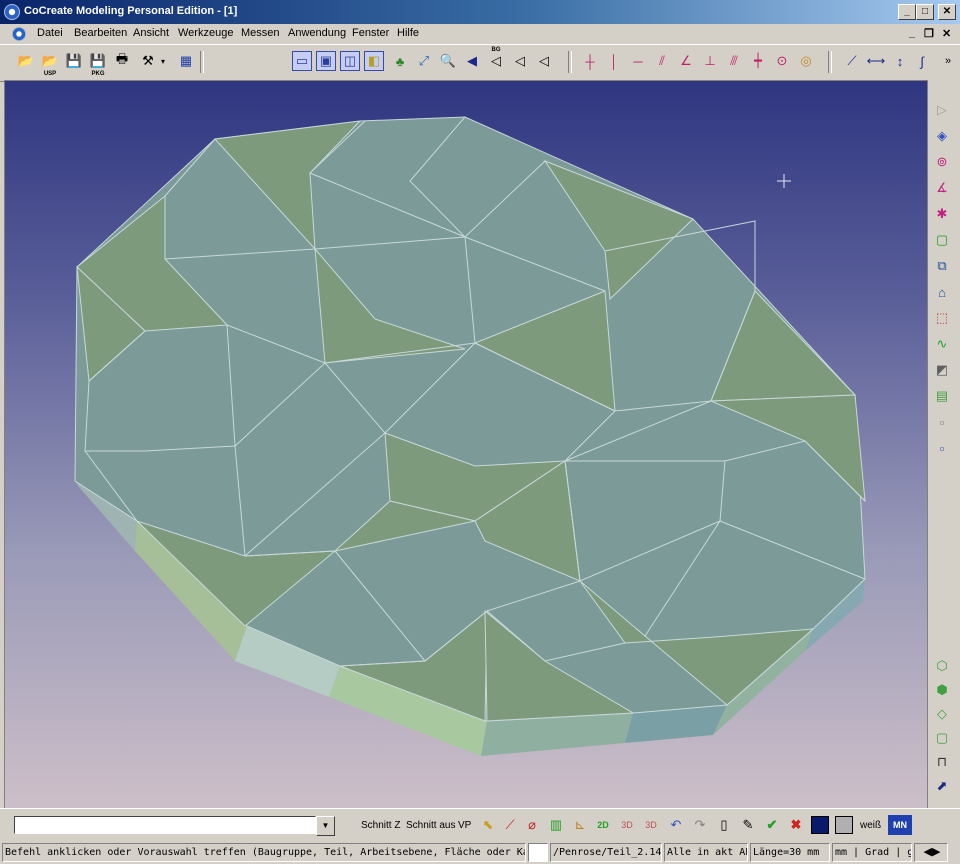  Describe the element at coordinates (614, 61) in the screenshot. I see `vertical-line-icon: │` at that location.